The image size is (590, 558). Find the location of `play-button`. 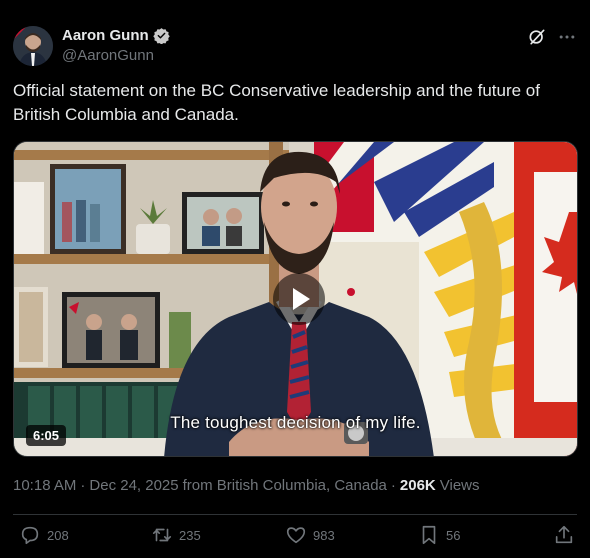

play-button is located at coordinates (299, 299).